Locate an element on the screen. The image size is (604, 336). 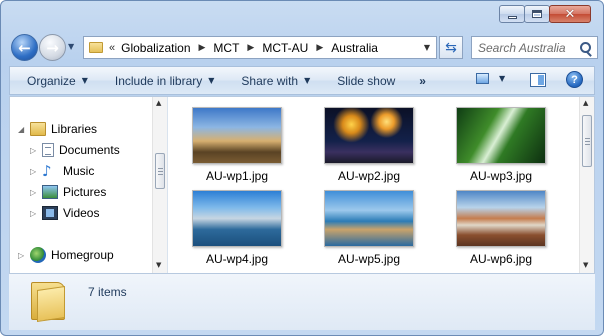
collapse-arrow-icon: ◢ is located at coordinates (23, 129).